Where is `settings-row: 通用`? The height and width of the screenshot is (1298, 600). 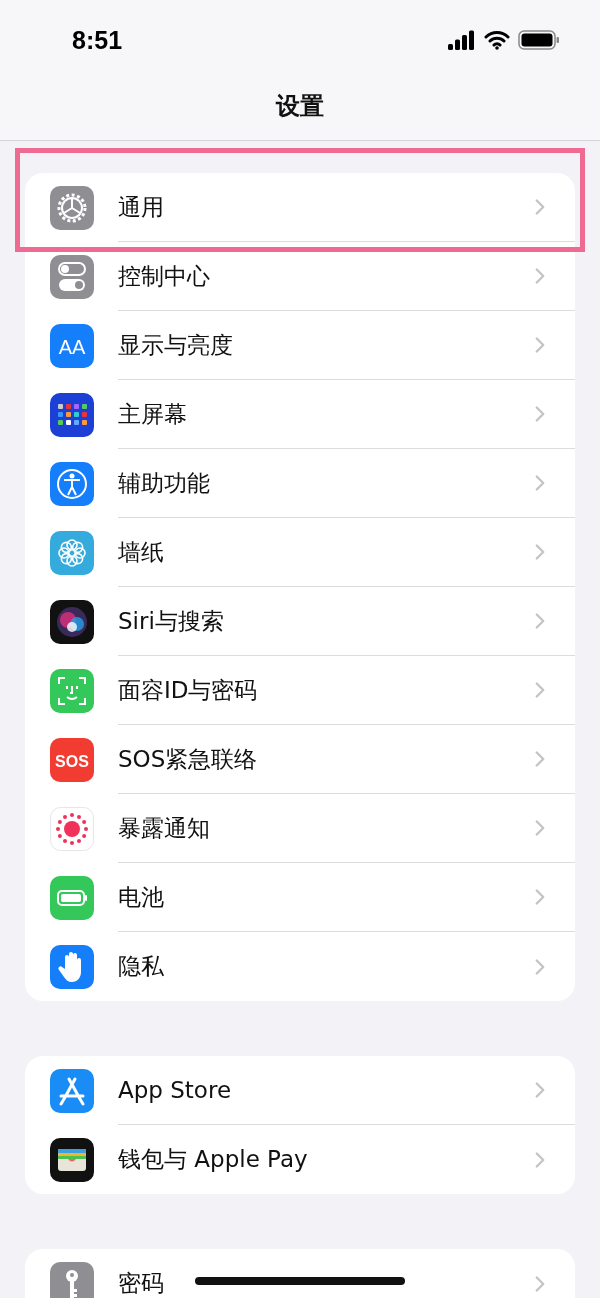 settings-row: 通用 is located at coordinates (300, 207).